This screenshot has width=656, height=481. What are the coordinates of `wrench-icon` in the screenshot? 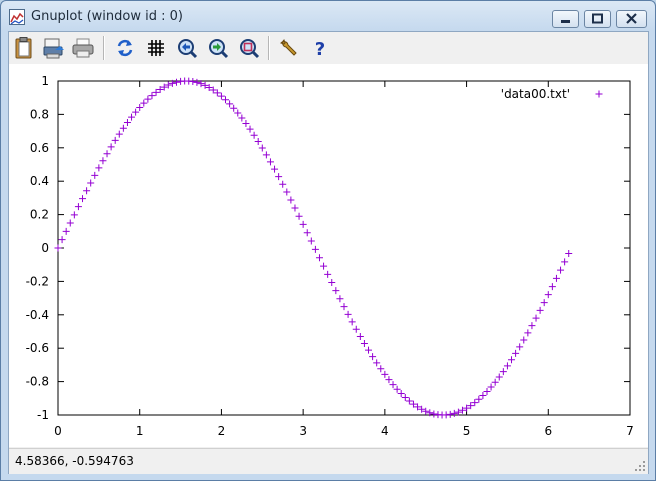 It's located at (288, 47).